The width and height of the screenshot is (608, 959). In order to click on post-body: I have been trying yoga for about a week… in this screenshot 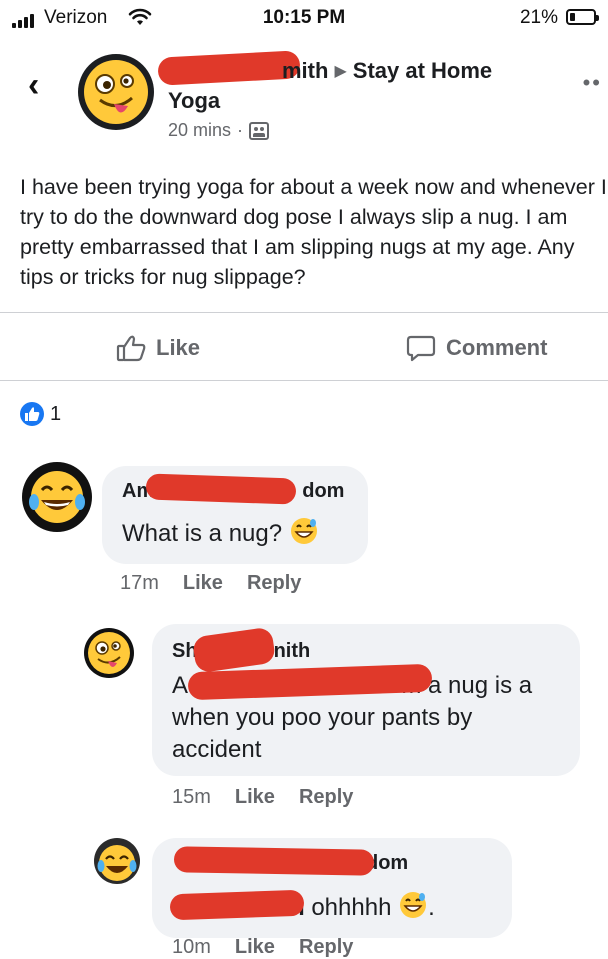, I will do `click(313, 232)`.